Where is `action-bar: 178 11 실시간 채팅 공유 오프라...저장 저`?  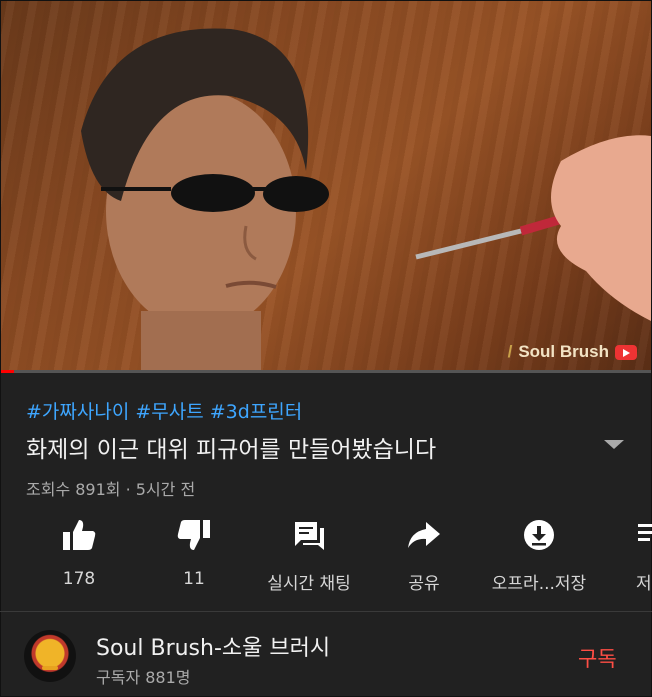
action-bar: 178 11 실시간 채팅 공유 오프라...저장 저 is located at coordinates (326, 555).